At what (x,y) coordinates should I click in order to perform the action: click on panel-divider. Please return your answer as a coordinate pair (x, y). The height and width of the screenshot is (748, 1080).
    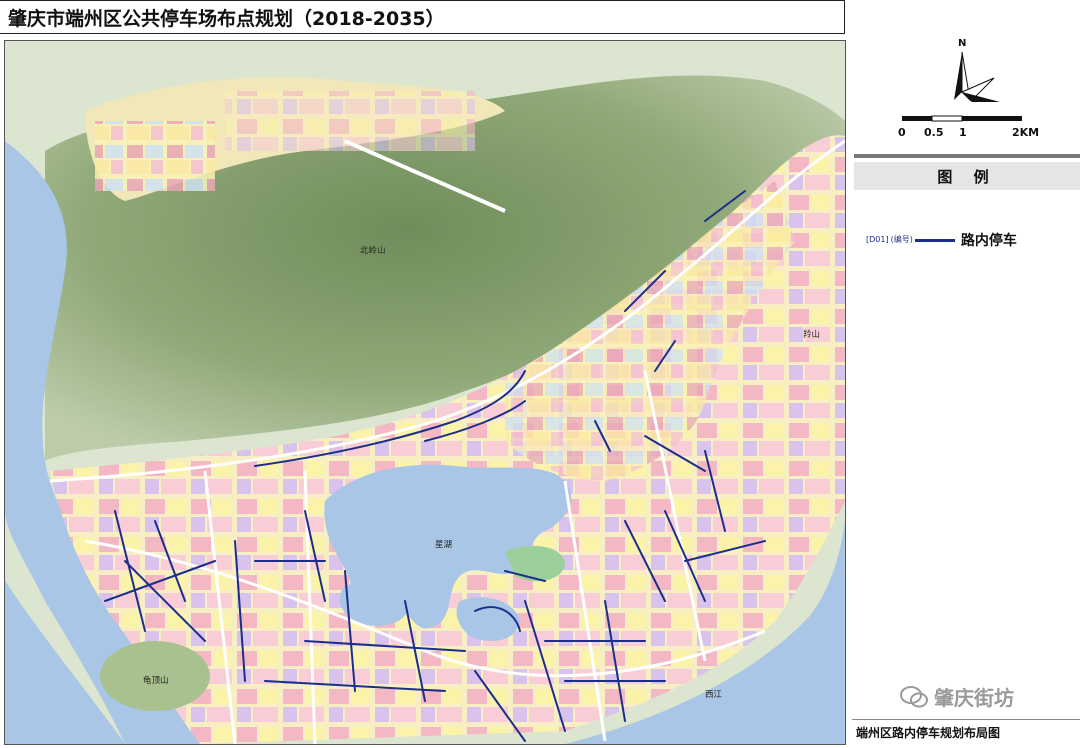
    Looking at the image, I should click on (967, 156).